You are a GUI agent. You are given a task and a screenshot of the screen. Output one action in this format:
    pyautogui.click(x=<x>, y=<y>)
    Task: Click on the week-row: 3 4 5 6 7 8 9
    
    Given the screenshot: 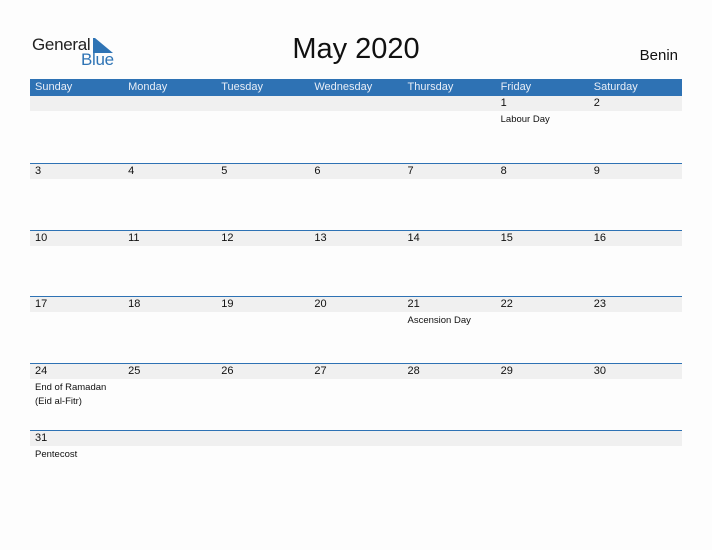 What is the action you would take?
    pyautogui.click(x=356, y=196)
    